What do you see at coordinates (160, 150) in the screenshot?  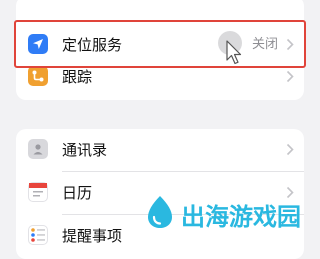 I see `contacts-row: 通讯录` at bounding box center [160, 150].